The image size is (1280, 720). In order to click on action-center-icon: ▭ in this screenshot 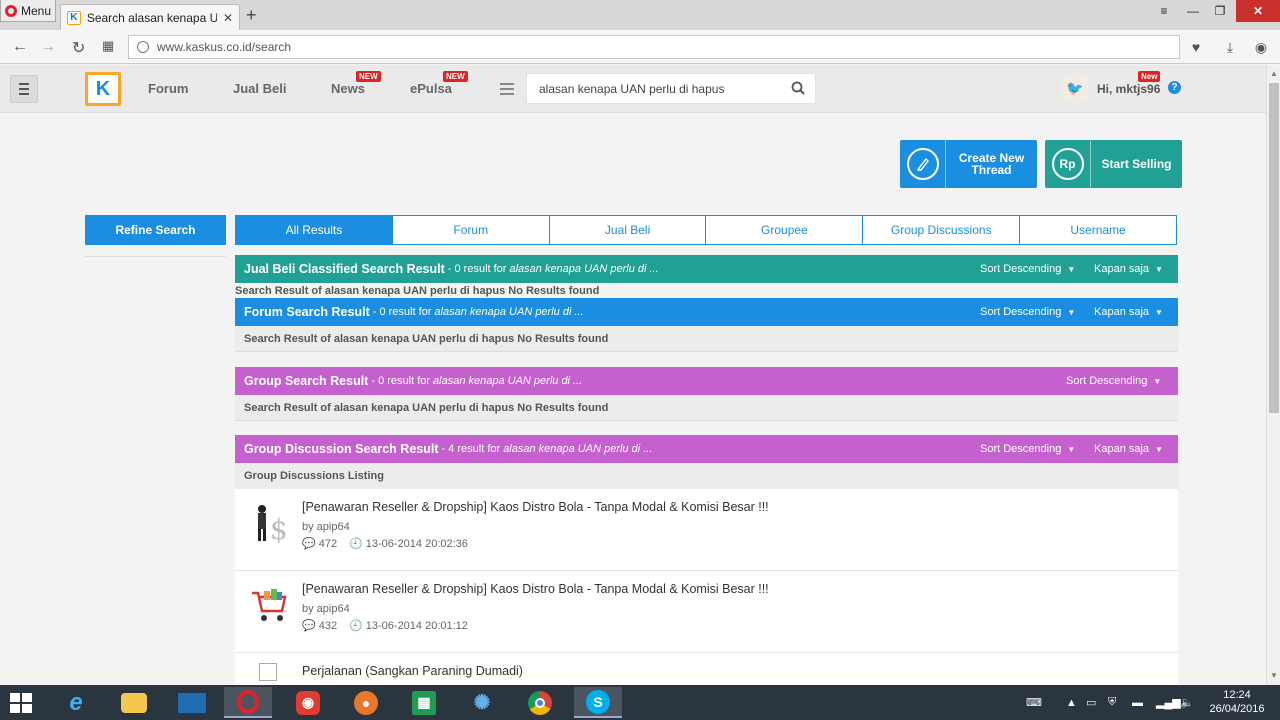, I will do `click(1091, 702)`.